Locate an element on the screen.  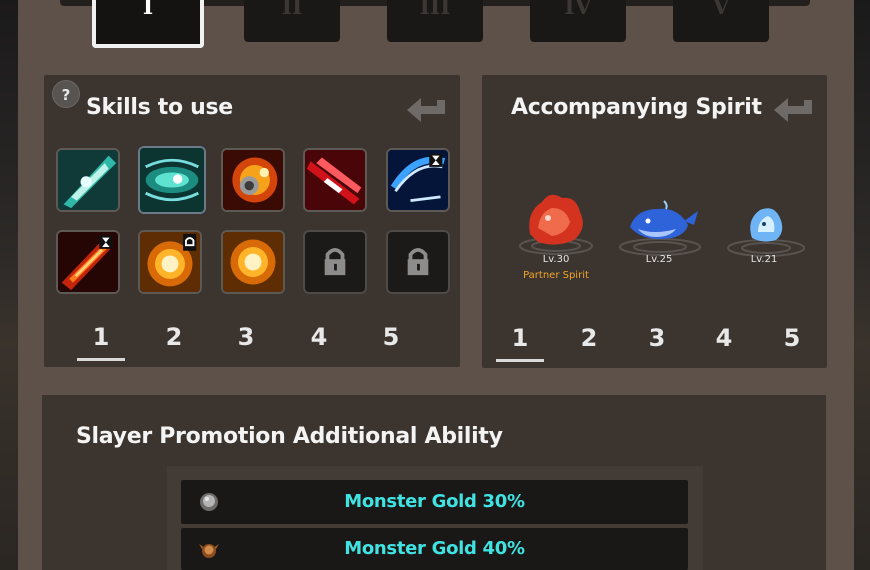
blue-whale-spirit-icon is located at coordinates (660, 227).